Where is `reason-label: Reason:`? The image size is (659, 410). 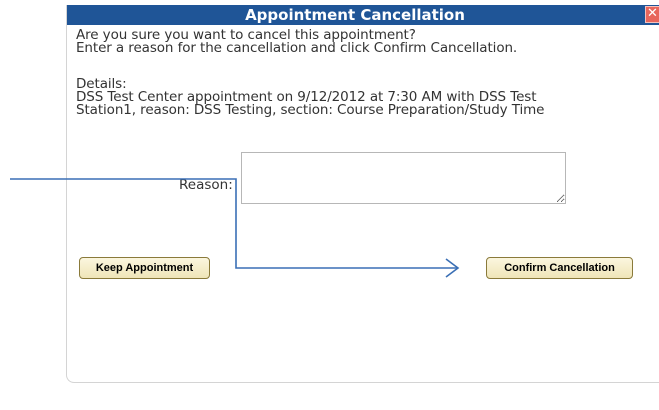 reason-label: Reason: is located at coordinates (206, 185).